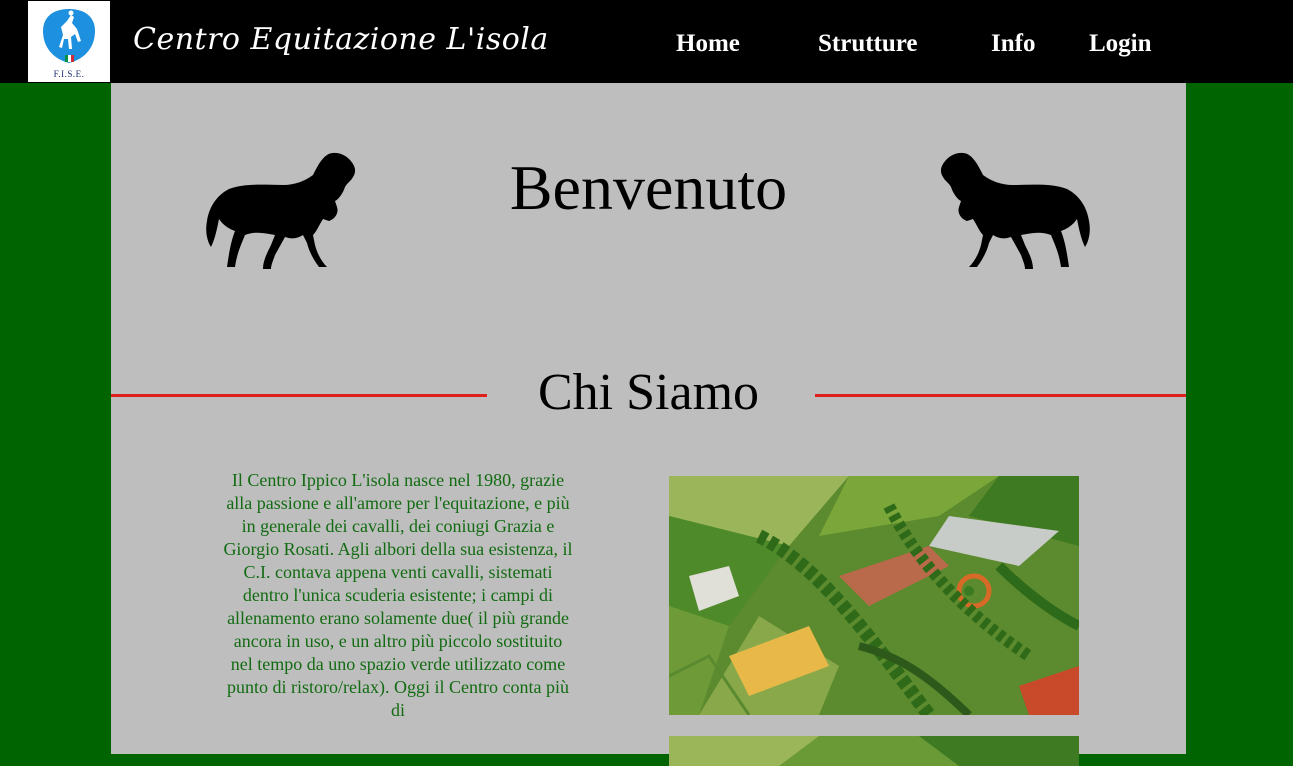  What do you see at coordinates (874, 751) in the screenshot?
I see `aerial-photo-second` at bounding box center [874, 751].